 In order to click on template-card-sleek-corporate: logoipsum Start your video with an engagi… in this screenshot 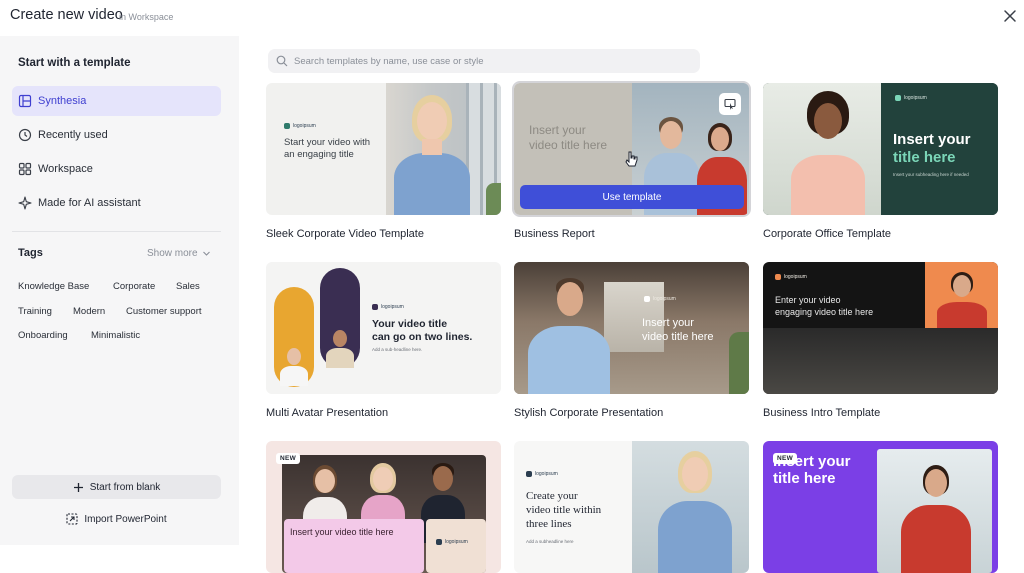, I will do `click(383, 161)`.